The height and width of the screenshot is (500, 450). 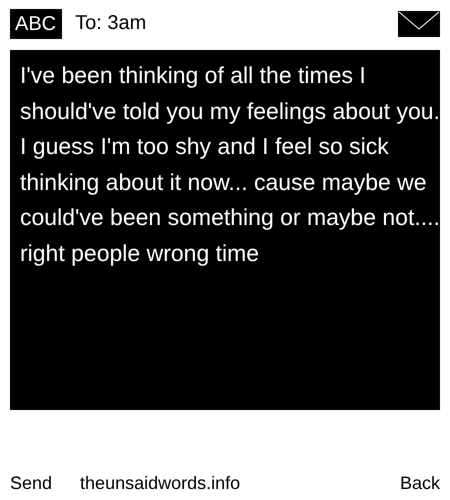 I want to click on send-softkey: Send, so click(x=31, y=483).